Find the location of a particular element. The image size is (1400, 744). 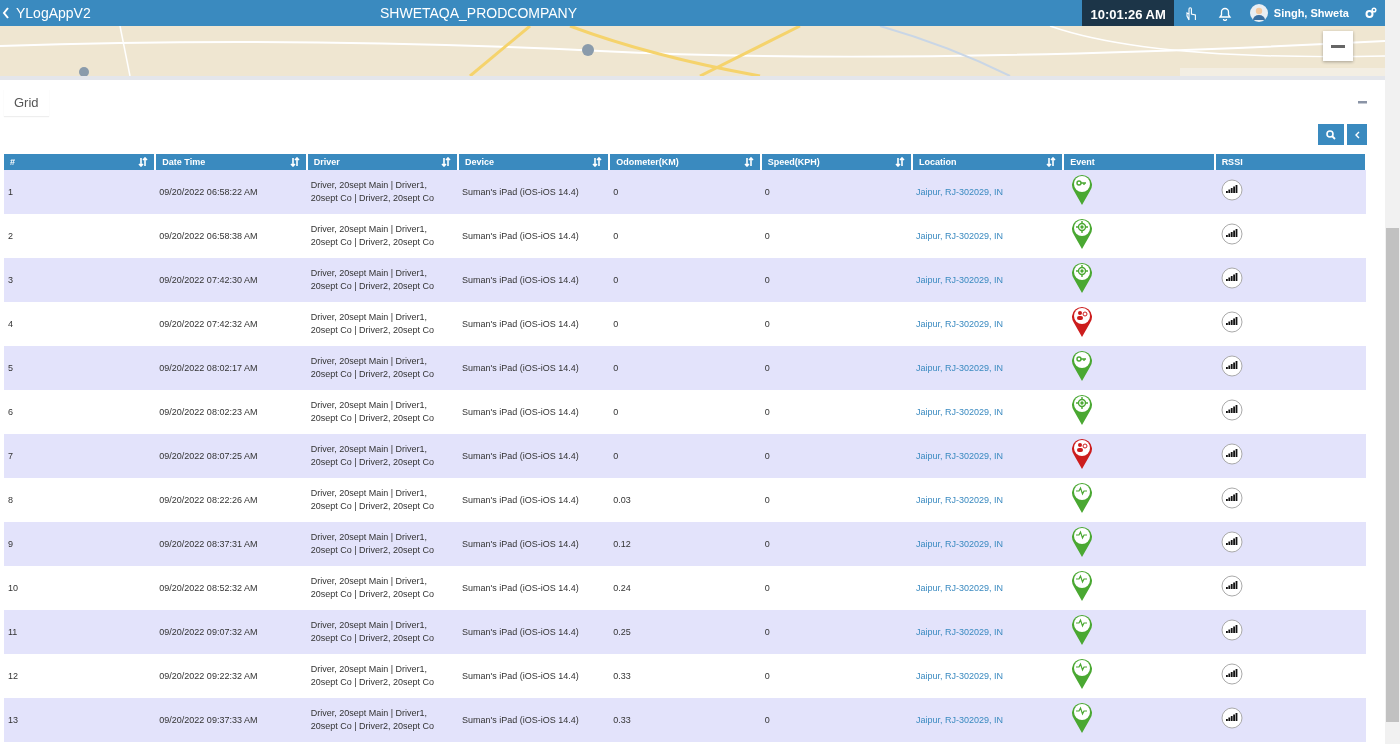

date-time-cell: 09/20/2022 08:37:31 AM is located at coordinates (208, 544).